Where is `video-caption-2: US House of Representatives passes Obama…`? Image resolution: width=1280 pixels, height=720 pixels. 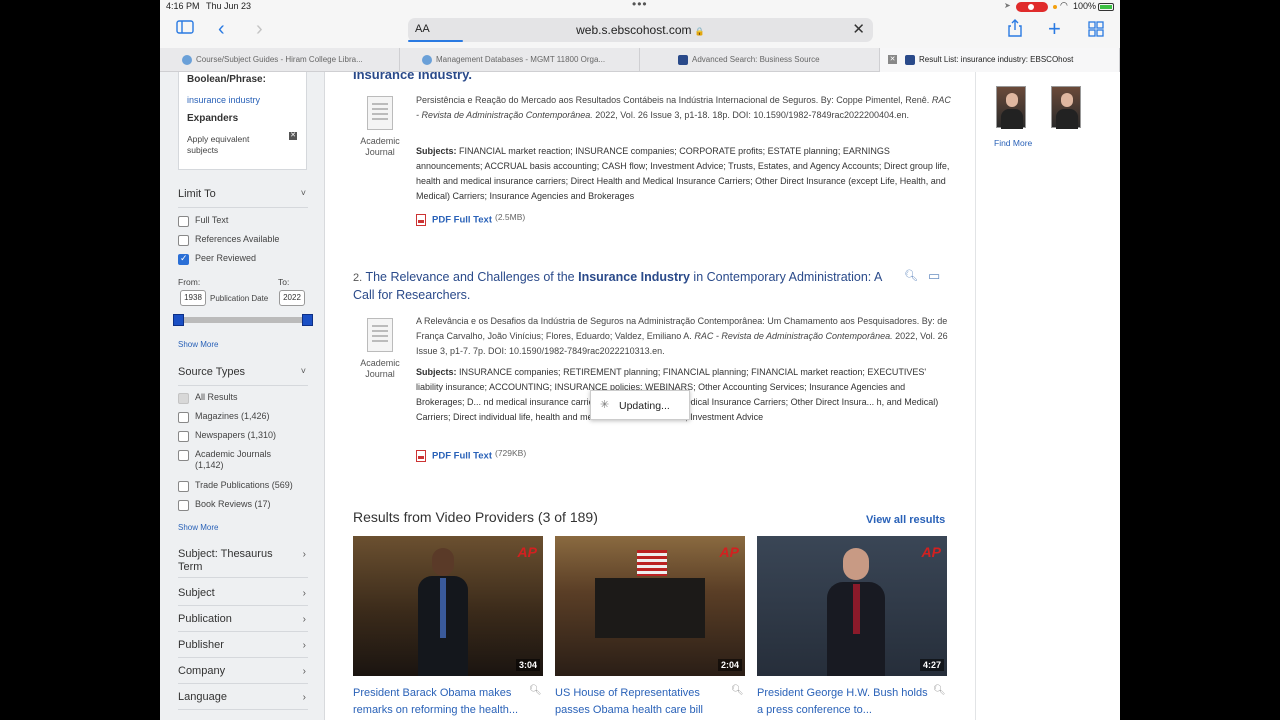 video-caption-2: US House of Representatives passes Obama… is located at coordinates (642, 702).